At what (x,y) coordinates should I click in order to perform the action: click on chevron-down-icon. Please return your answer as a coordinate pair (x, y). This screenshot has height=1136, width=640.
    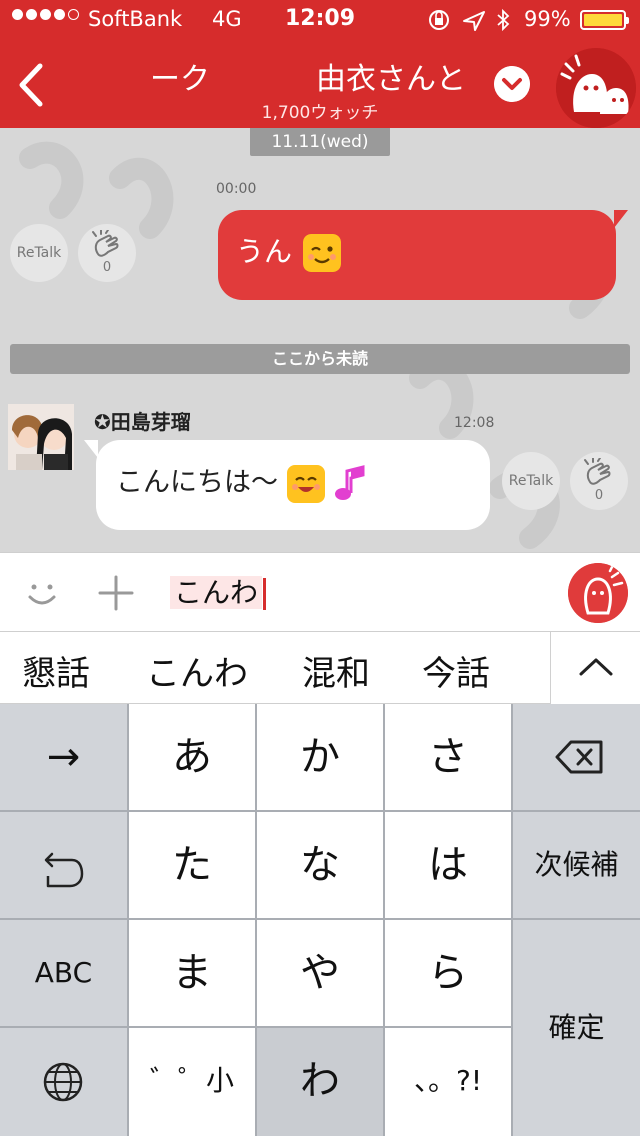
    Looking at the image, I should click on (512, 84).